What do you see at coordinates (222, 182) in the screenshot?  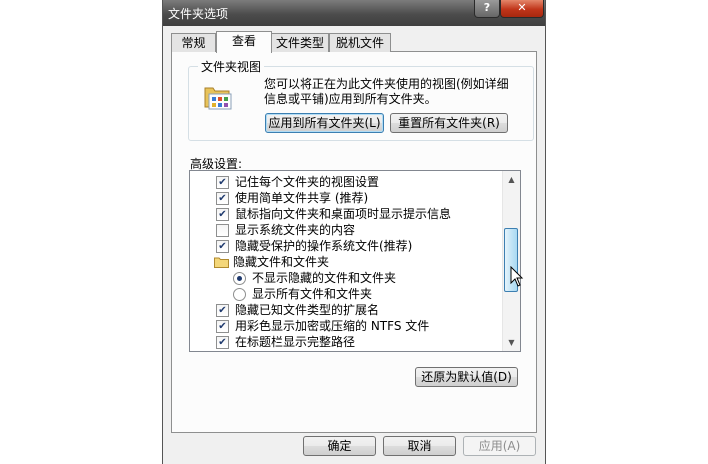 I see `checkbox-remember-view: ✔` at bounding box center [222, 182].